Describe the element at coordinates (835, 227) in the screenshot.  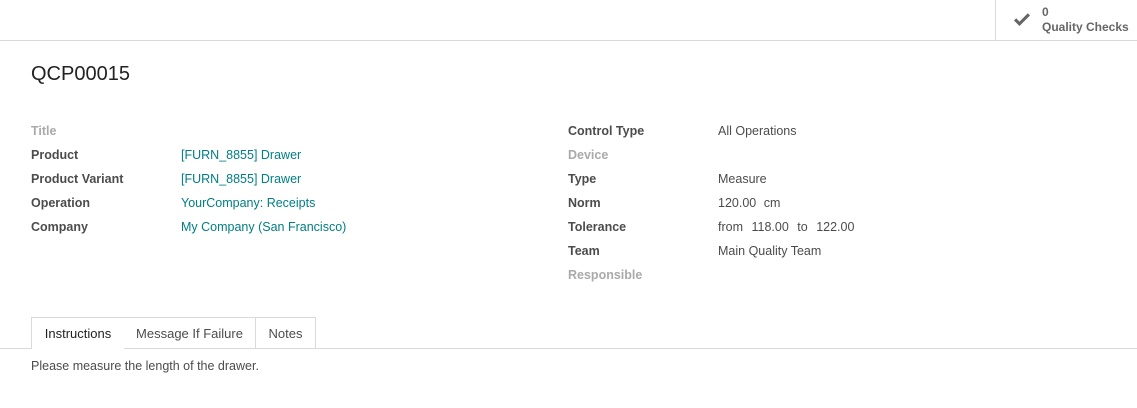
I see `tolerance-to-value: 122.00` at that location.